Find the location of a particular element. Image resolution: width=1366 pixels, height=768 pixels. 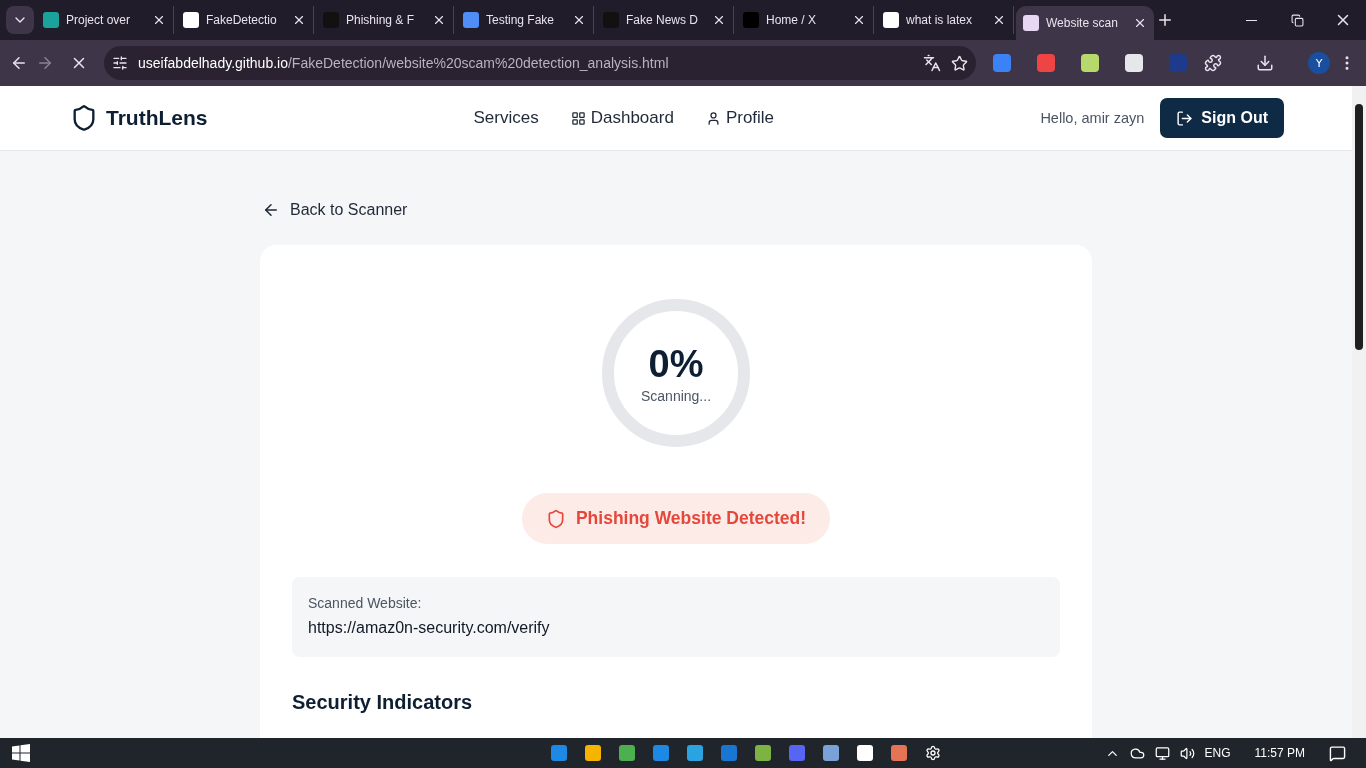

info-label: Scanned Website: is located at coordinates (365, 603).